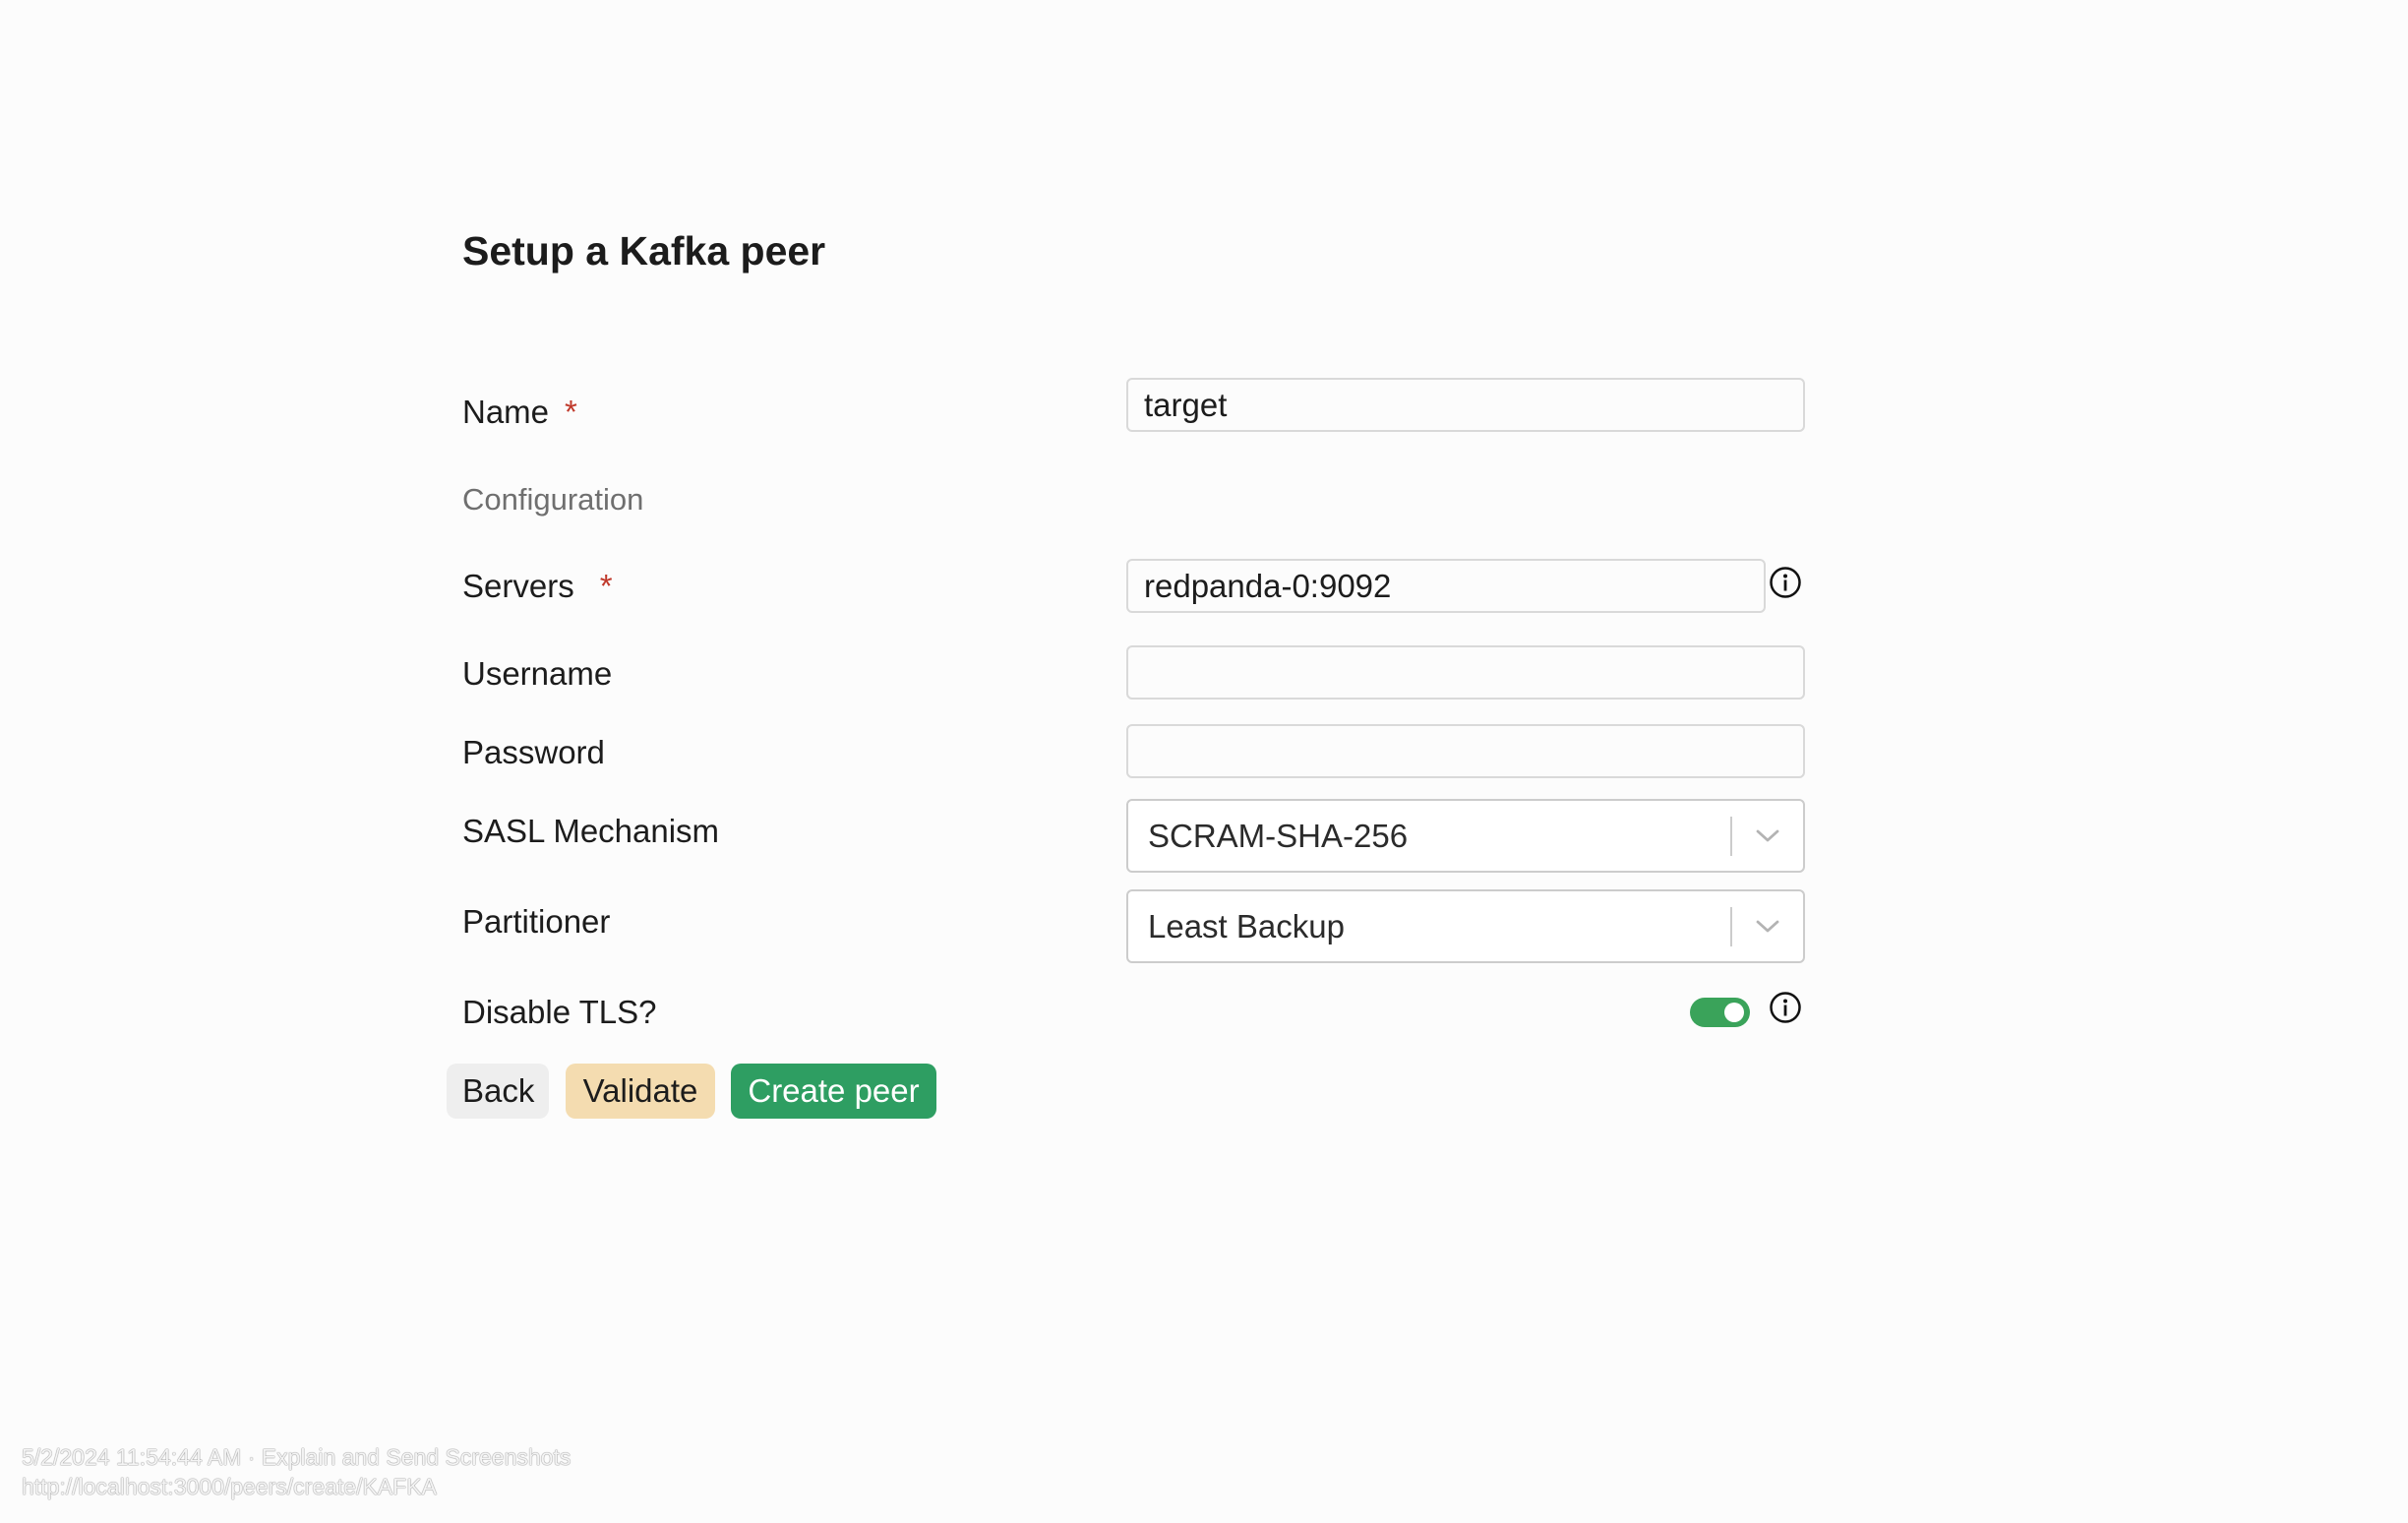  What do you see at coordinates (559, 1012) in the screenshot?
I see `disable-tls-label: Disable TLS?` at bounding box center [559, 1012].